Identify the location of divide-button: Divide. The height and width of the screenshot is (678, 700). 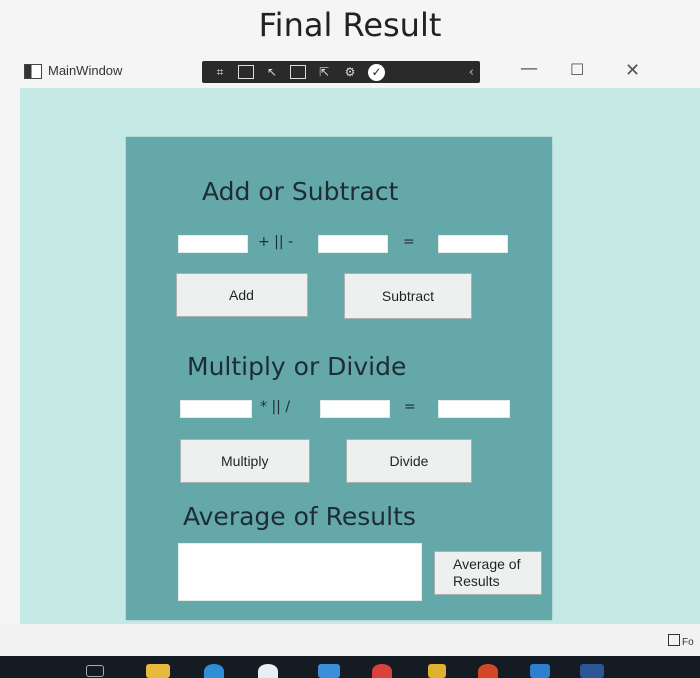
(409, 461).